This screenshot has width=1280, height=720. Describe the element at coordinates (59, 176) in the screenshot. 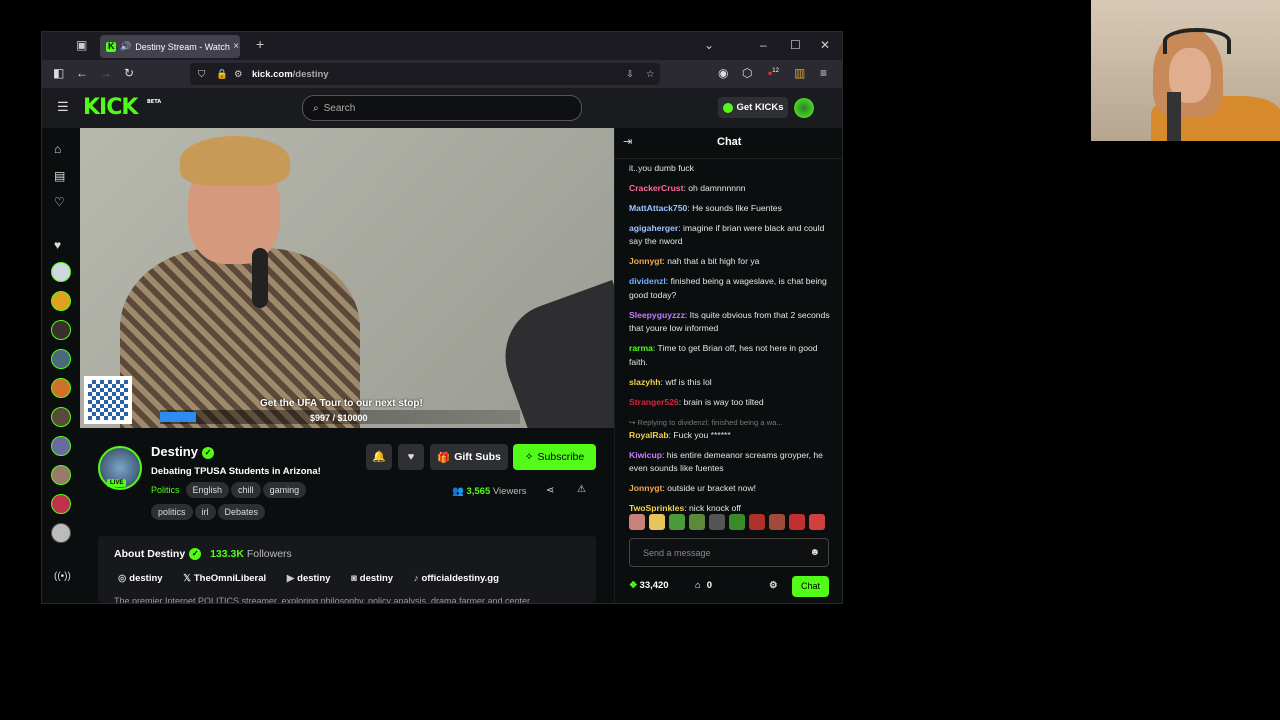

I see `browse-icon: ▤` at that location.